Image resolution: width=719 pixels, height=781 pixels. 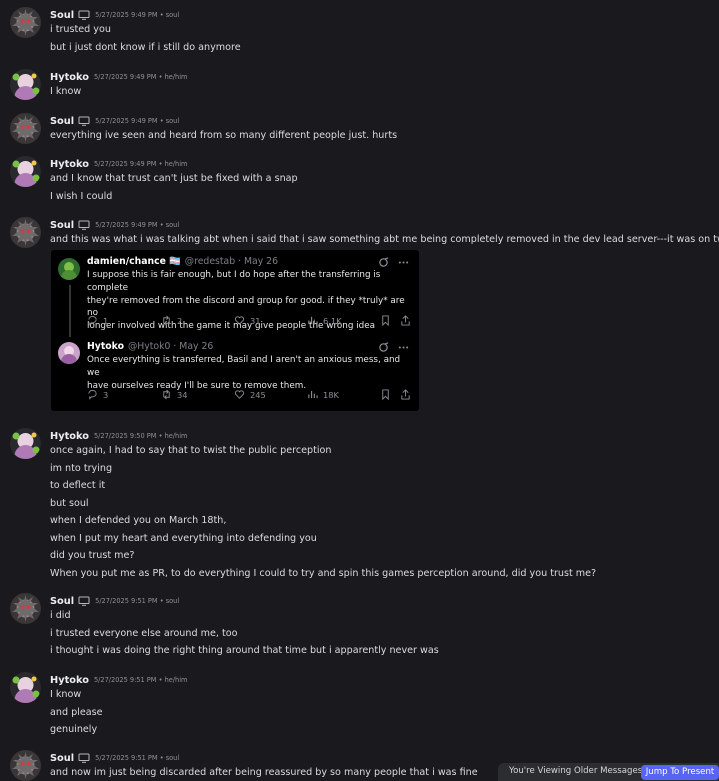 I want to click on jump-to-present-button: Jump To Present, so click(x=680, y=772).